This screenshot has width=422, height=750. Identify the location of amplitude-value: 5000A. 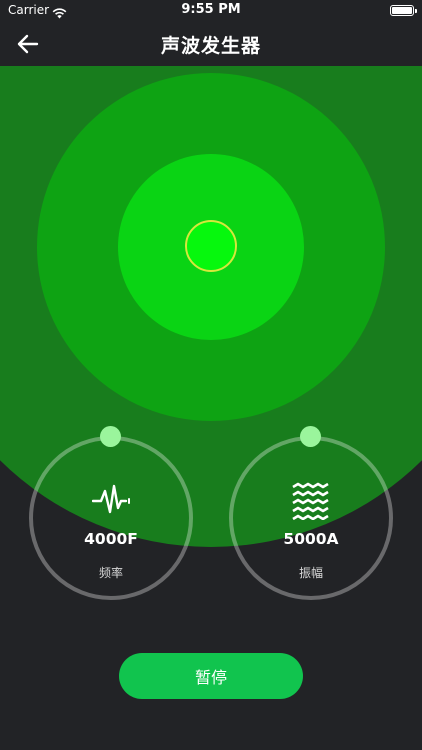
(311, 539).